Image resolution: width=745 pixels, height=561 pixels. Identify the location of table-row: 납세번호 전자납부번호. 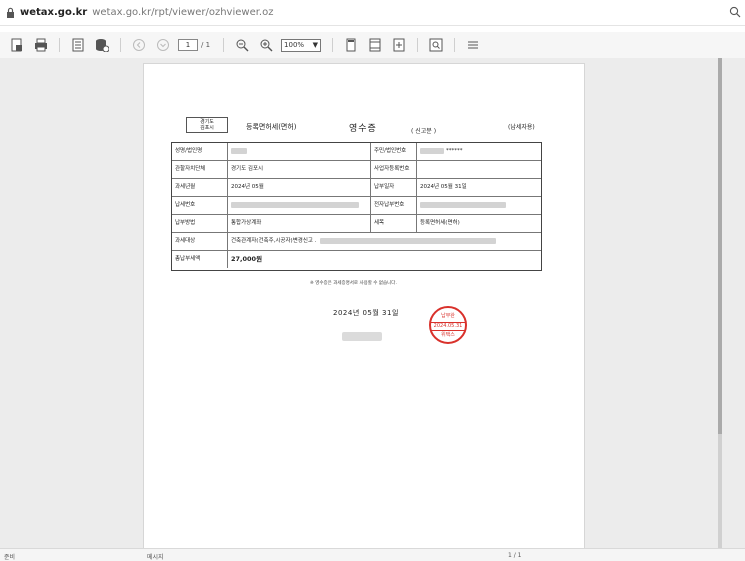
(356, 206).